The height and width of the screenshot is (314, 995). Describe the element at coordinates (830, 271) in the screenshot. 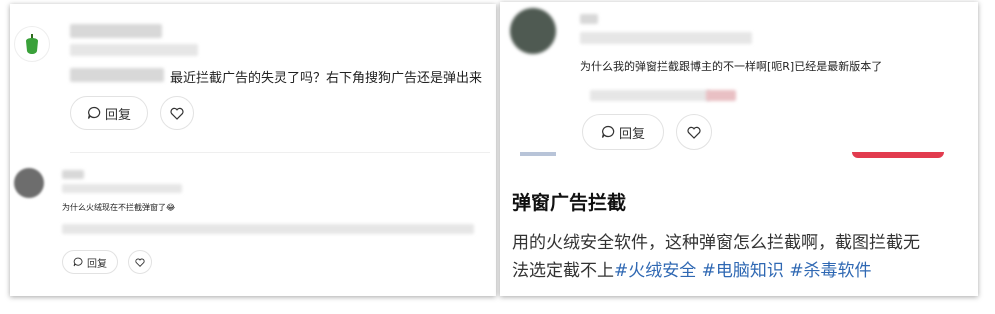

I see `hashtag-link: #杀毒软件` at that location.